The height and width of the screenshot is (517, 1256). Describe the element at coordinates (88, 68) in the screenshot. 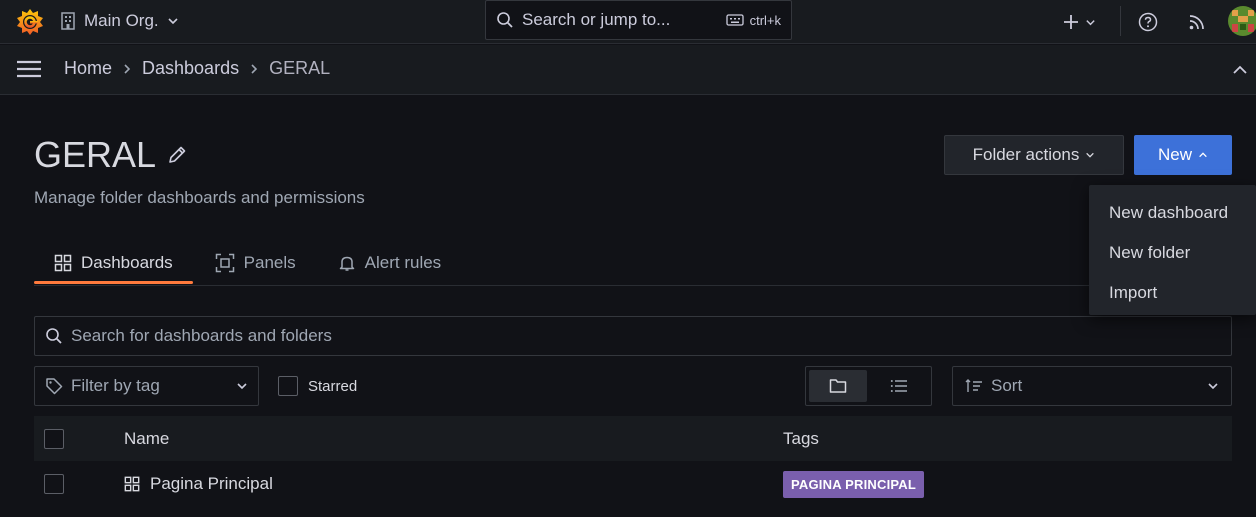

I see `breadcrumb-home: Home` at that location.